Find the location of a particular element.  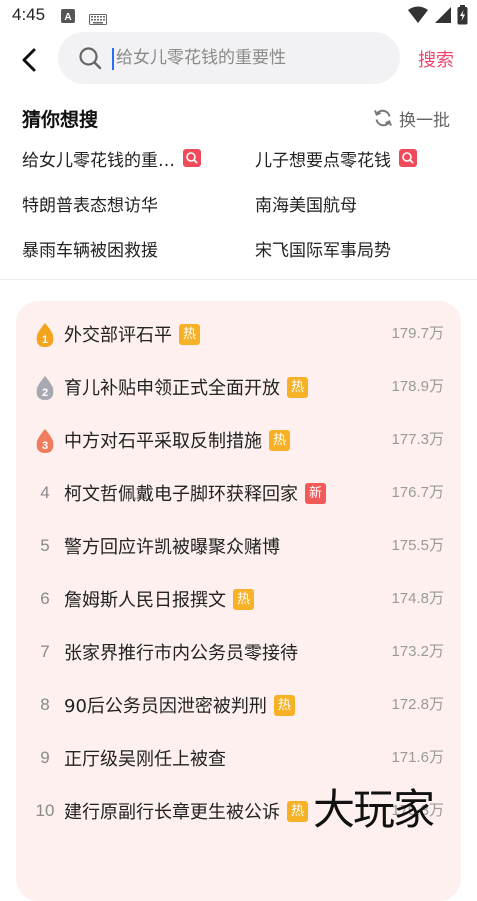

text-caret is located at coordinates (113, 59).